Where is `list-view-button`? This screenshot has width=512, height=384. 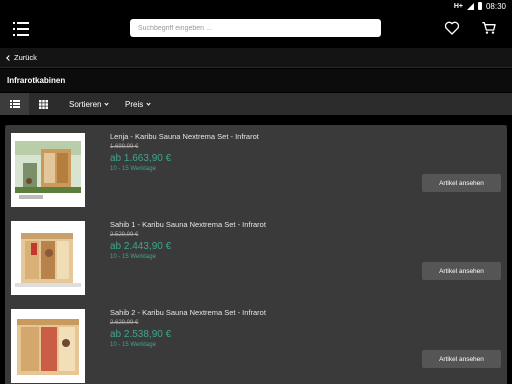 list-view-button is located at coordinates (14, 104).